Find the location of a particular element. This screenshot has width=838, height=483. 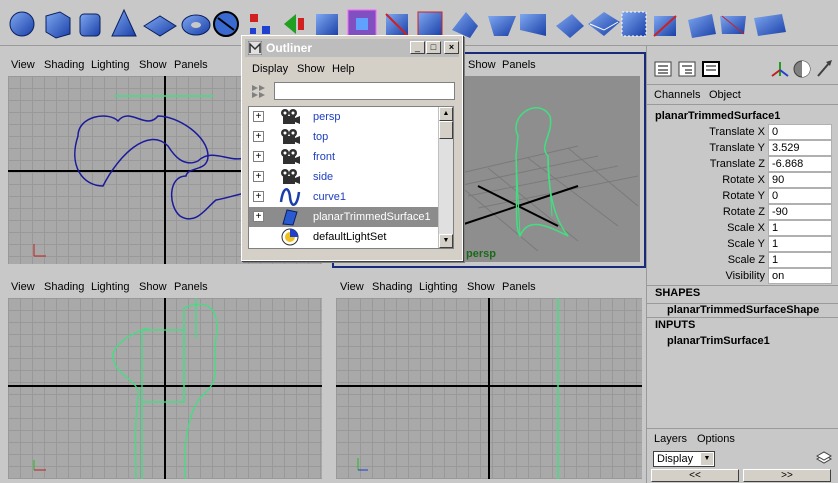

surface-tool-icon-c is located at coordinates (430, 24).